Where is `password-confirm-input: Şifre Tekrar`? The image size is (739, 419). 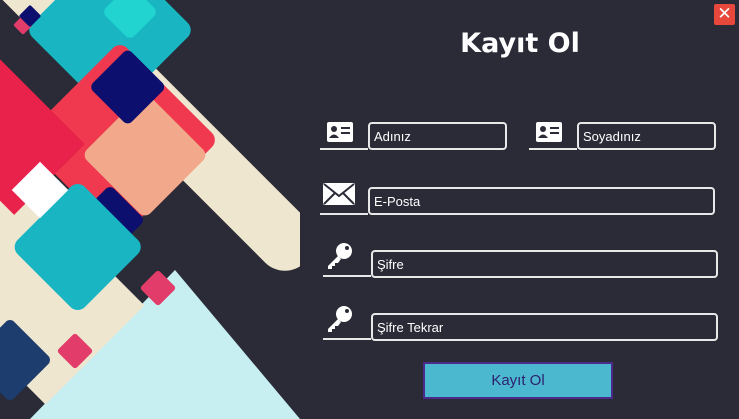 password-confirm-input: Şifre Tekrar is located at coordinates (544, 327).